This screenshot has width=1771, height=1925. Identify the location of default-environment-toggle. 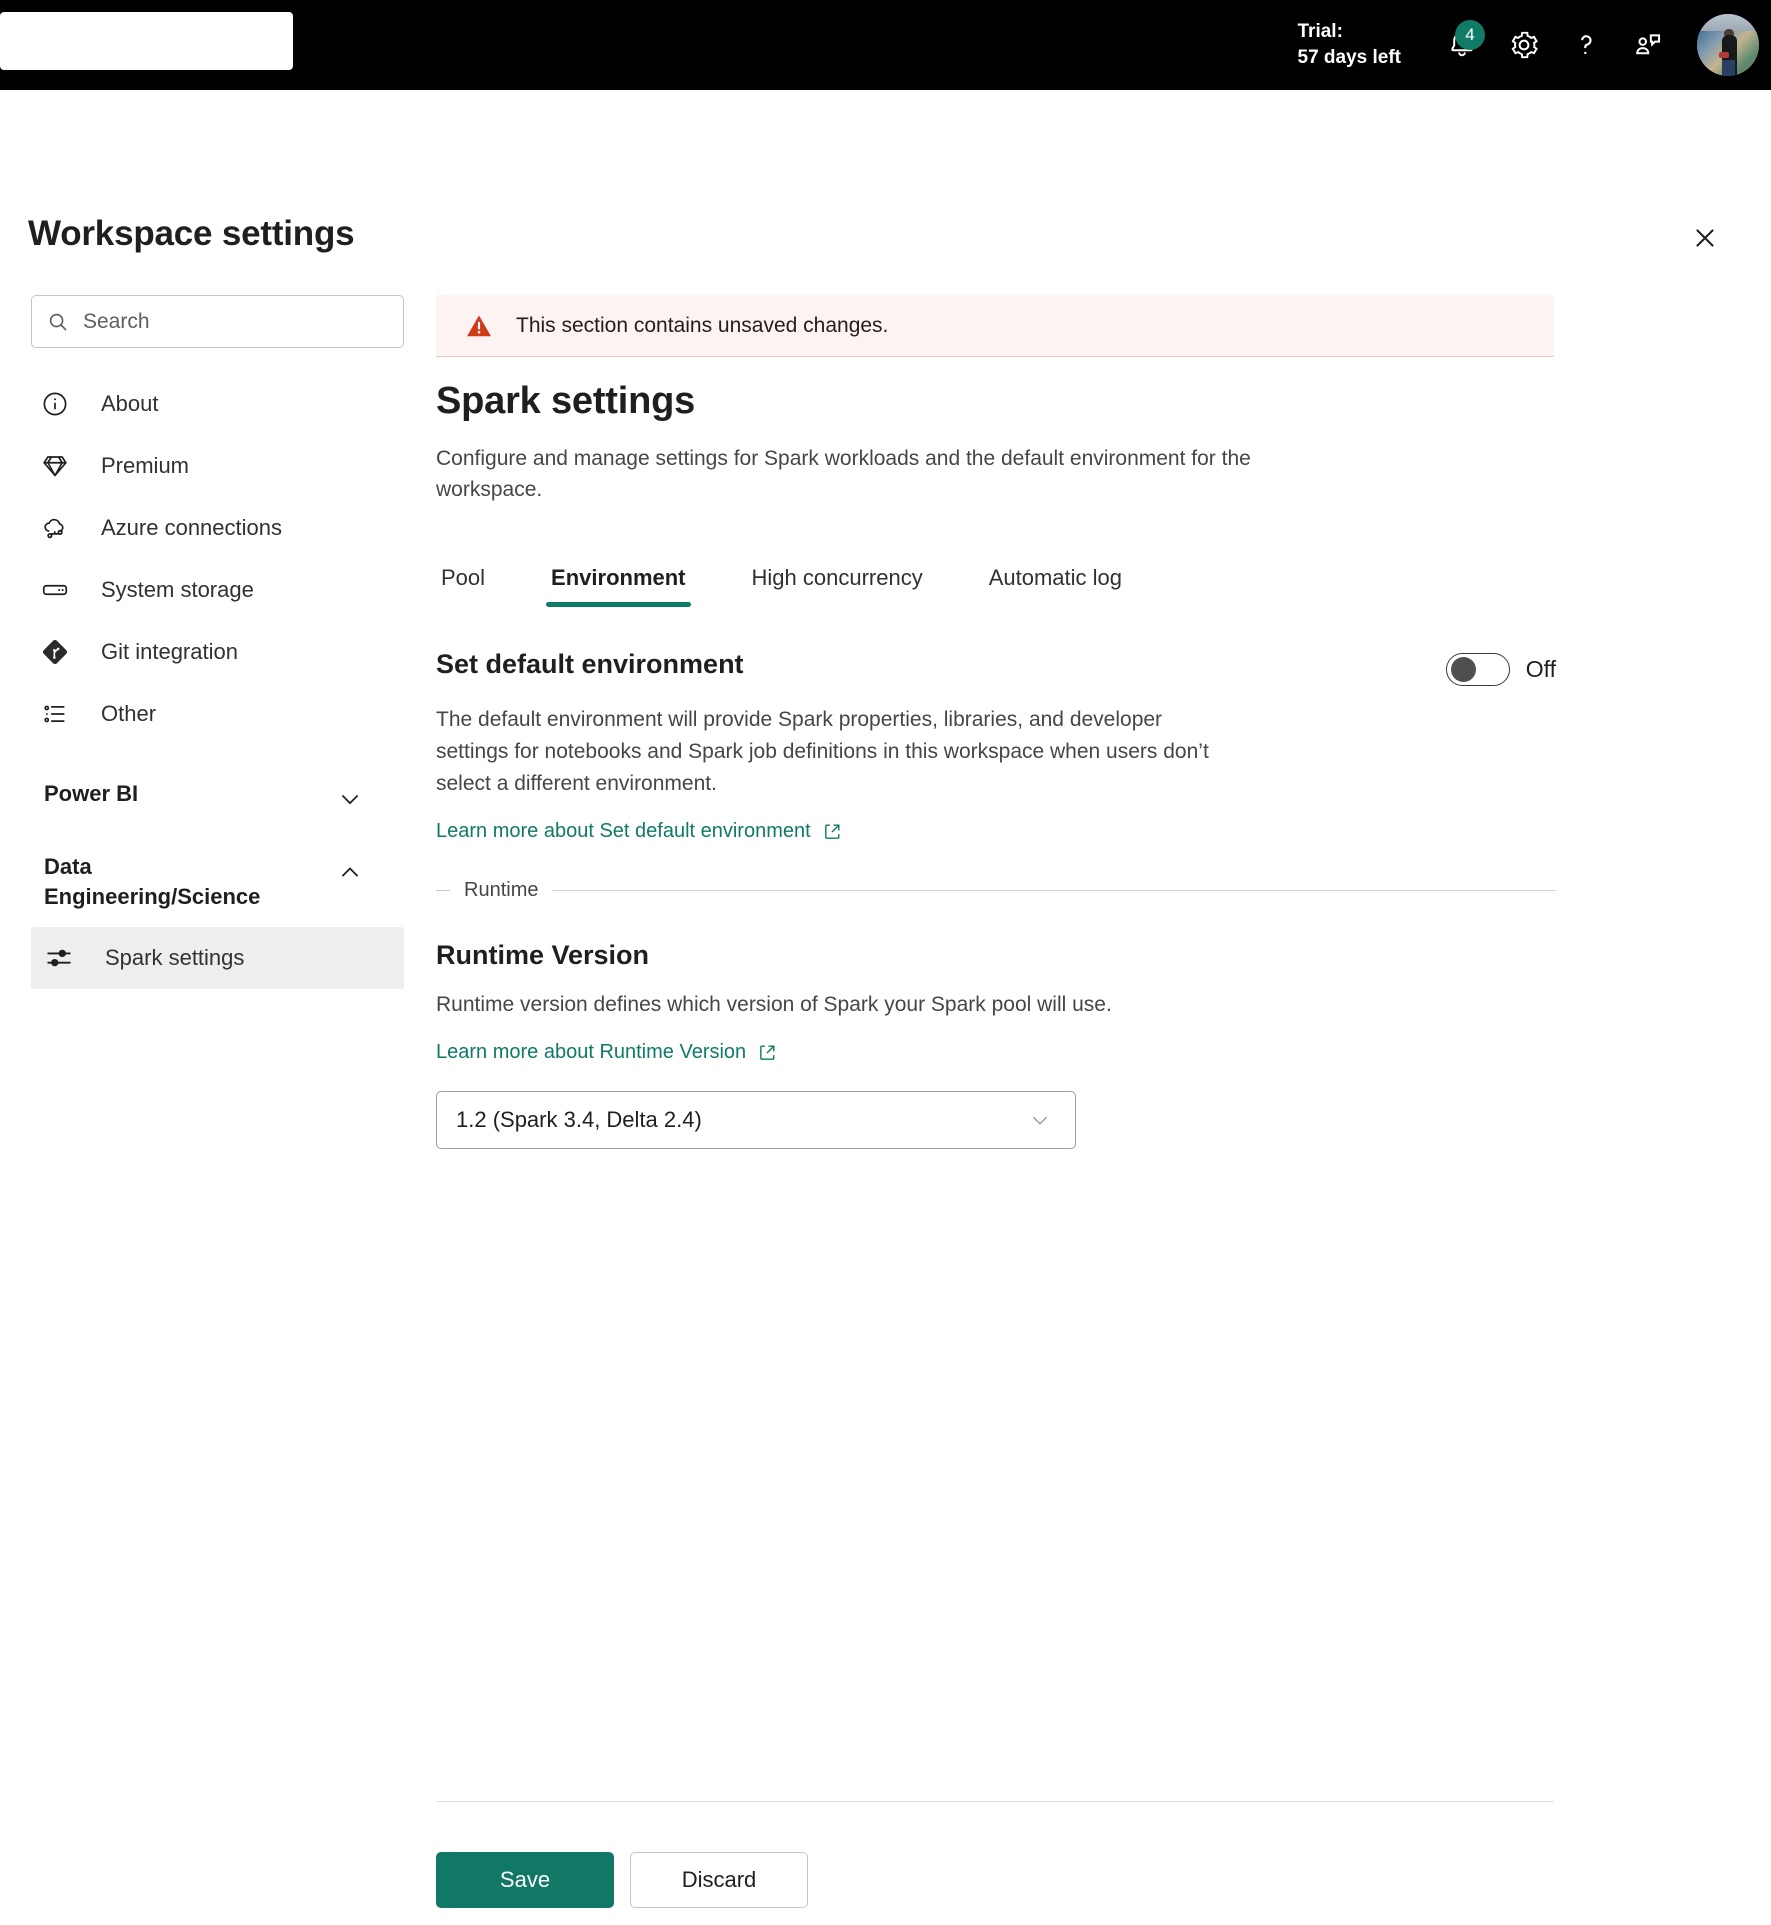
(1477, 670).